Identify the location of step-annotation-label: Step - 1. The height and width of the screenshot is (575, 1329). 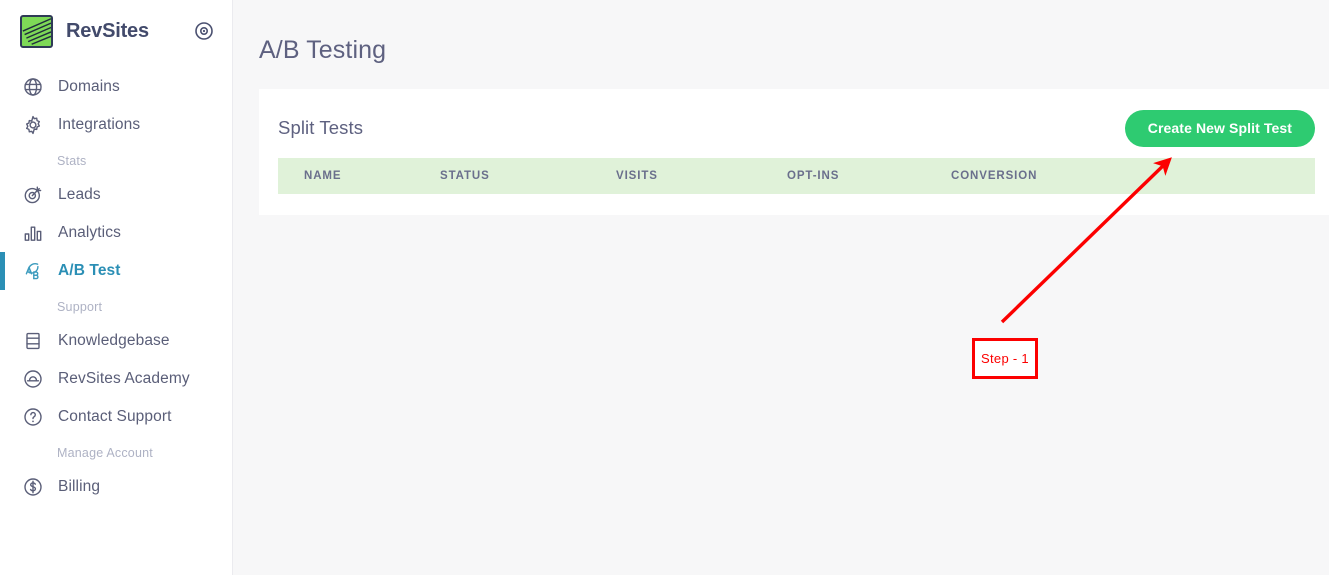
(1005, 358).